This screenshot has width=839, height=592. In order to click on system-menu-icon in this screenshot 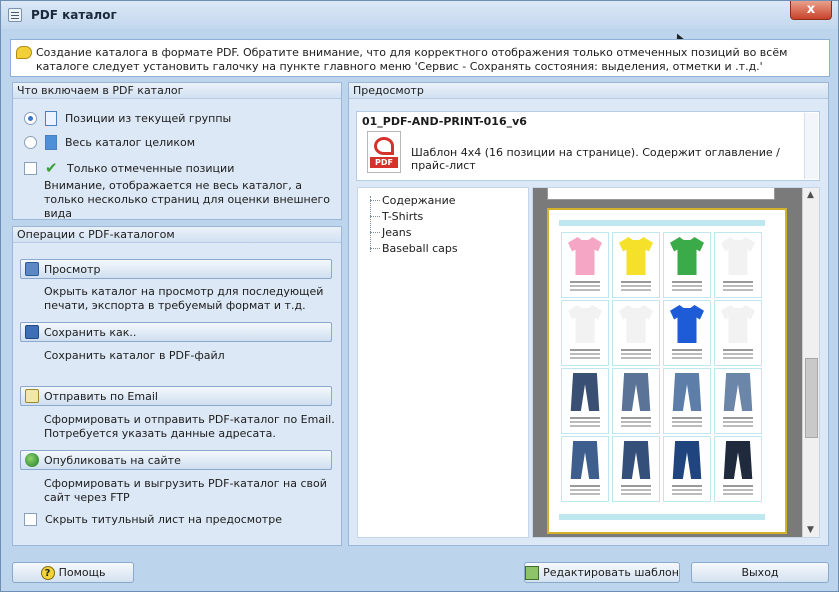, I will do `click(15, 15)`.